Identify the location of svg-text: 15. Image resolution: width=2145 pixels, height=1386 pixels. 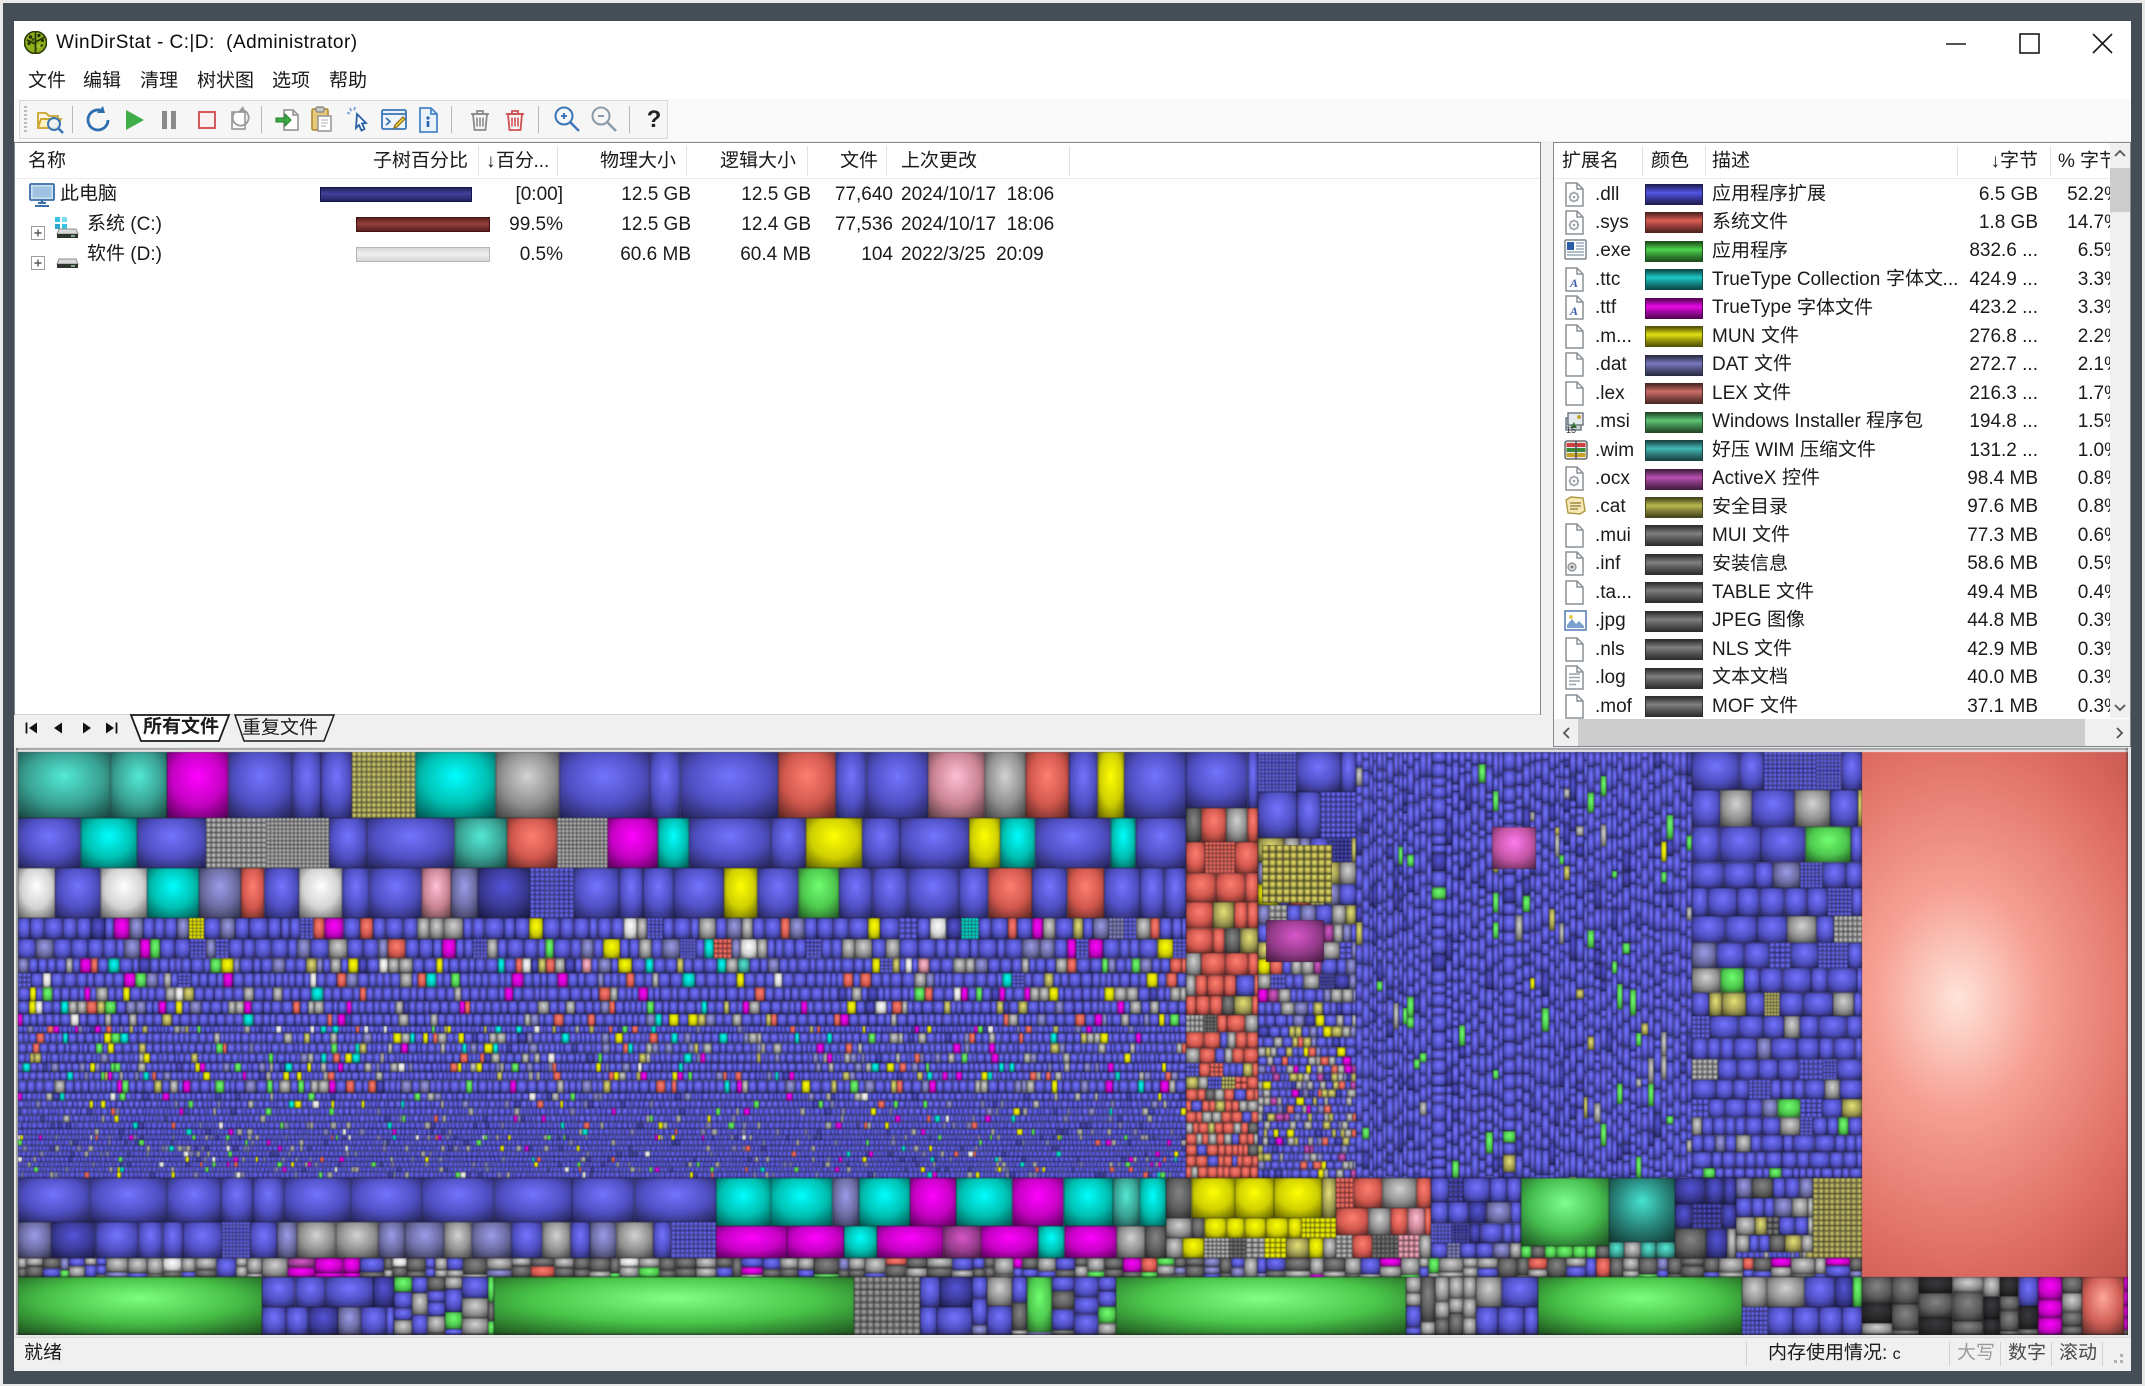
(1571, 429).